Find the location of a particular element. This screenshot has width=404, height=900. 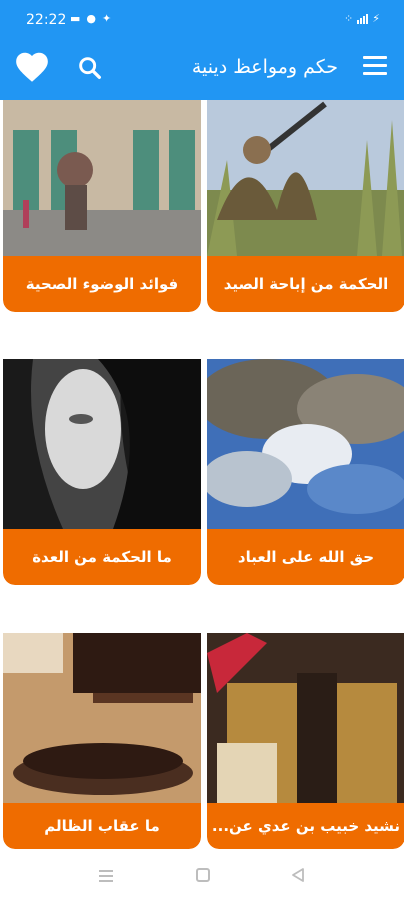

card-label: فوائد الوضوء الصحية is located at coordinates (102, 284).